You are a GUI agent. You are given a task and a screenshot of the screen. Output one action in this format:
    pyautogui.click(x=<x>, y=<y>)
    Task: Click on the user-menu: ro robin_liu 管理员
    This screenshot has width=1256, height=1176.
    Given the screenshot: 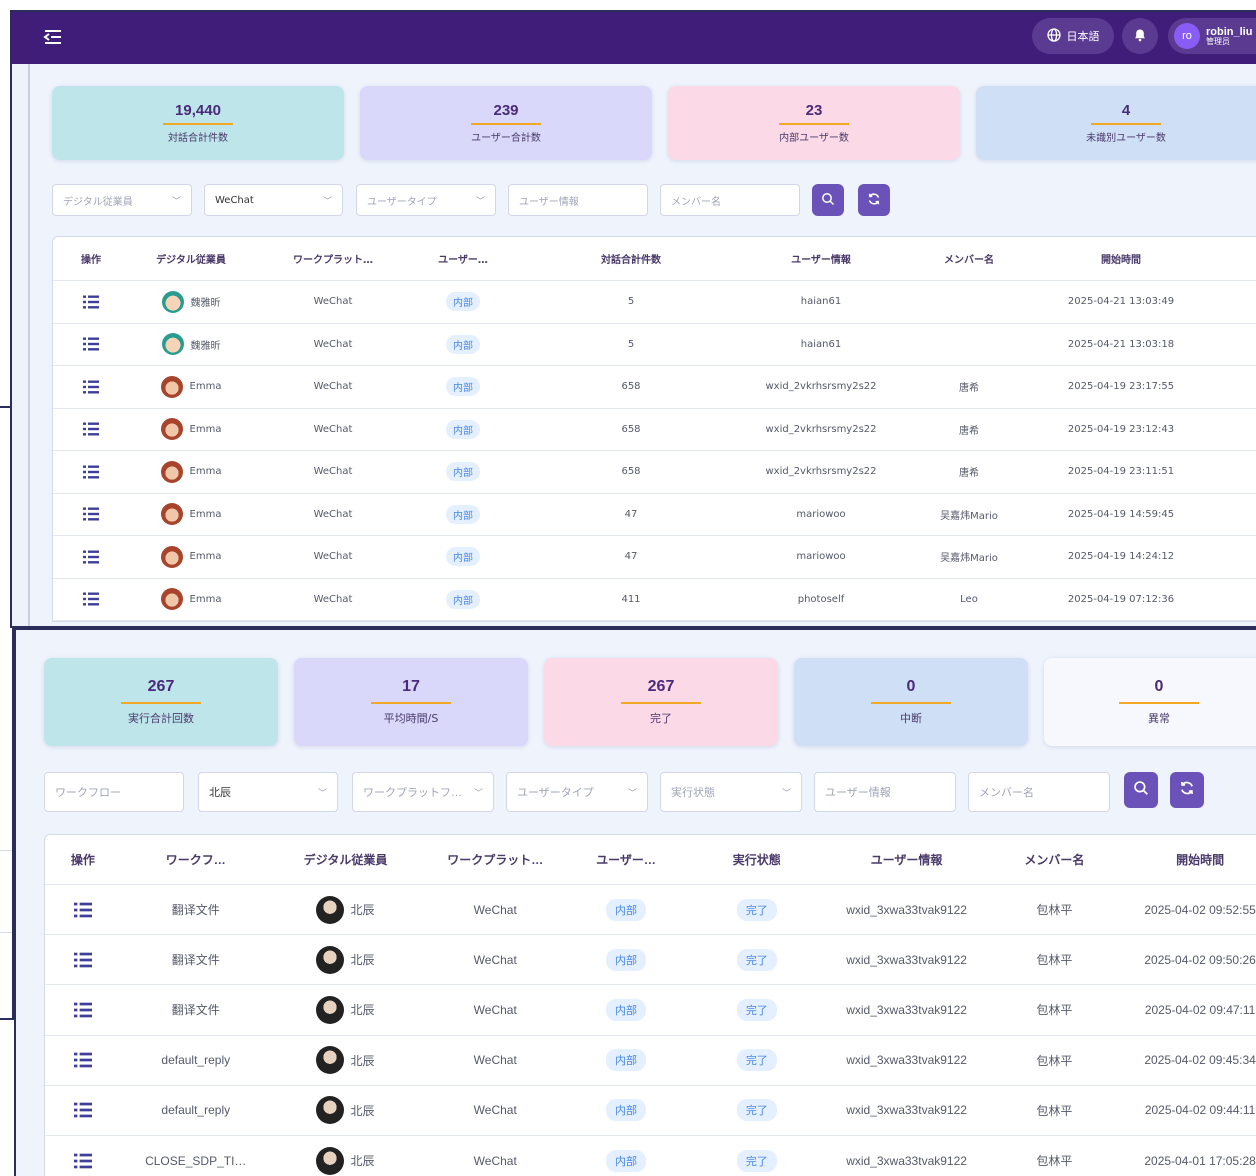 What is the action you would take?
    pyautogui.click(x=1212, y=36)
    